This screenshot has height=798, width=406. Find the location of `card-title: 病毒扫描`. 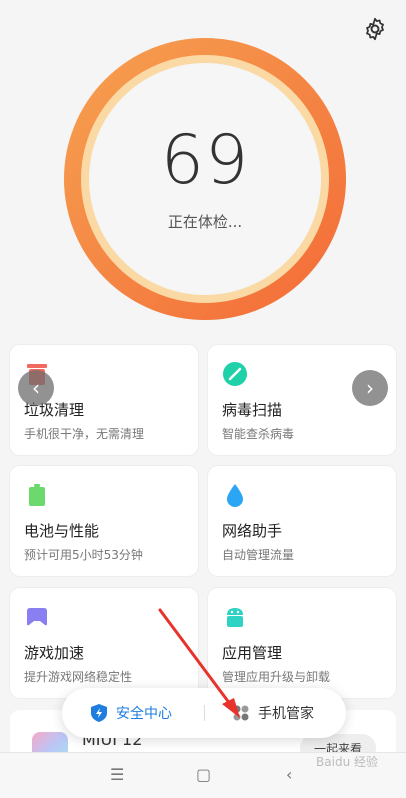

card-title: 病毒扫描 is located at coordinates (252, 410).